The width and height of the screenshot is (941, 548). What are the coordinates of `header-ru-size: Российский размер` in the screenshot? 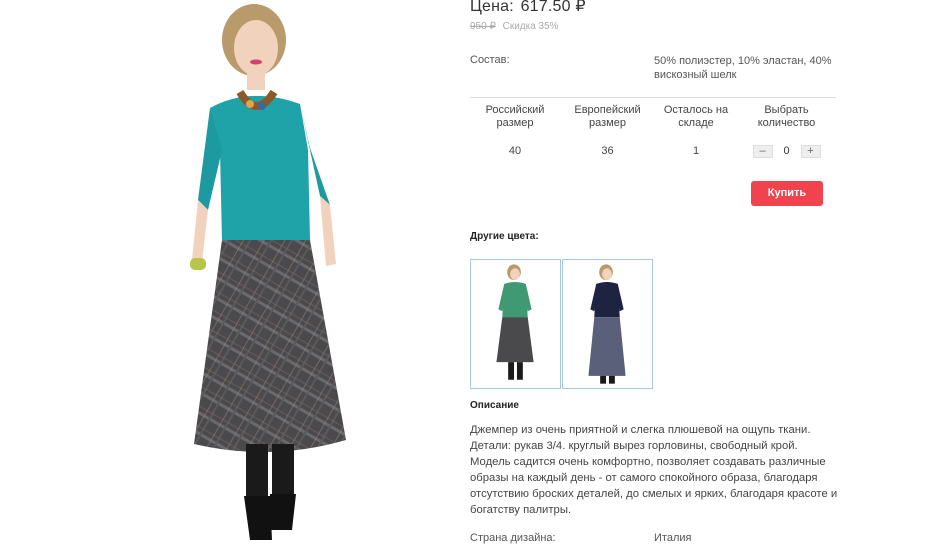 It's located at (515, 116).